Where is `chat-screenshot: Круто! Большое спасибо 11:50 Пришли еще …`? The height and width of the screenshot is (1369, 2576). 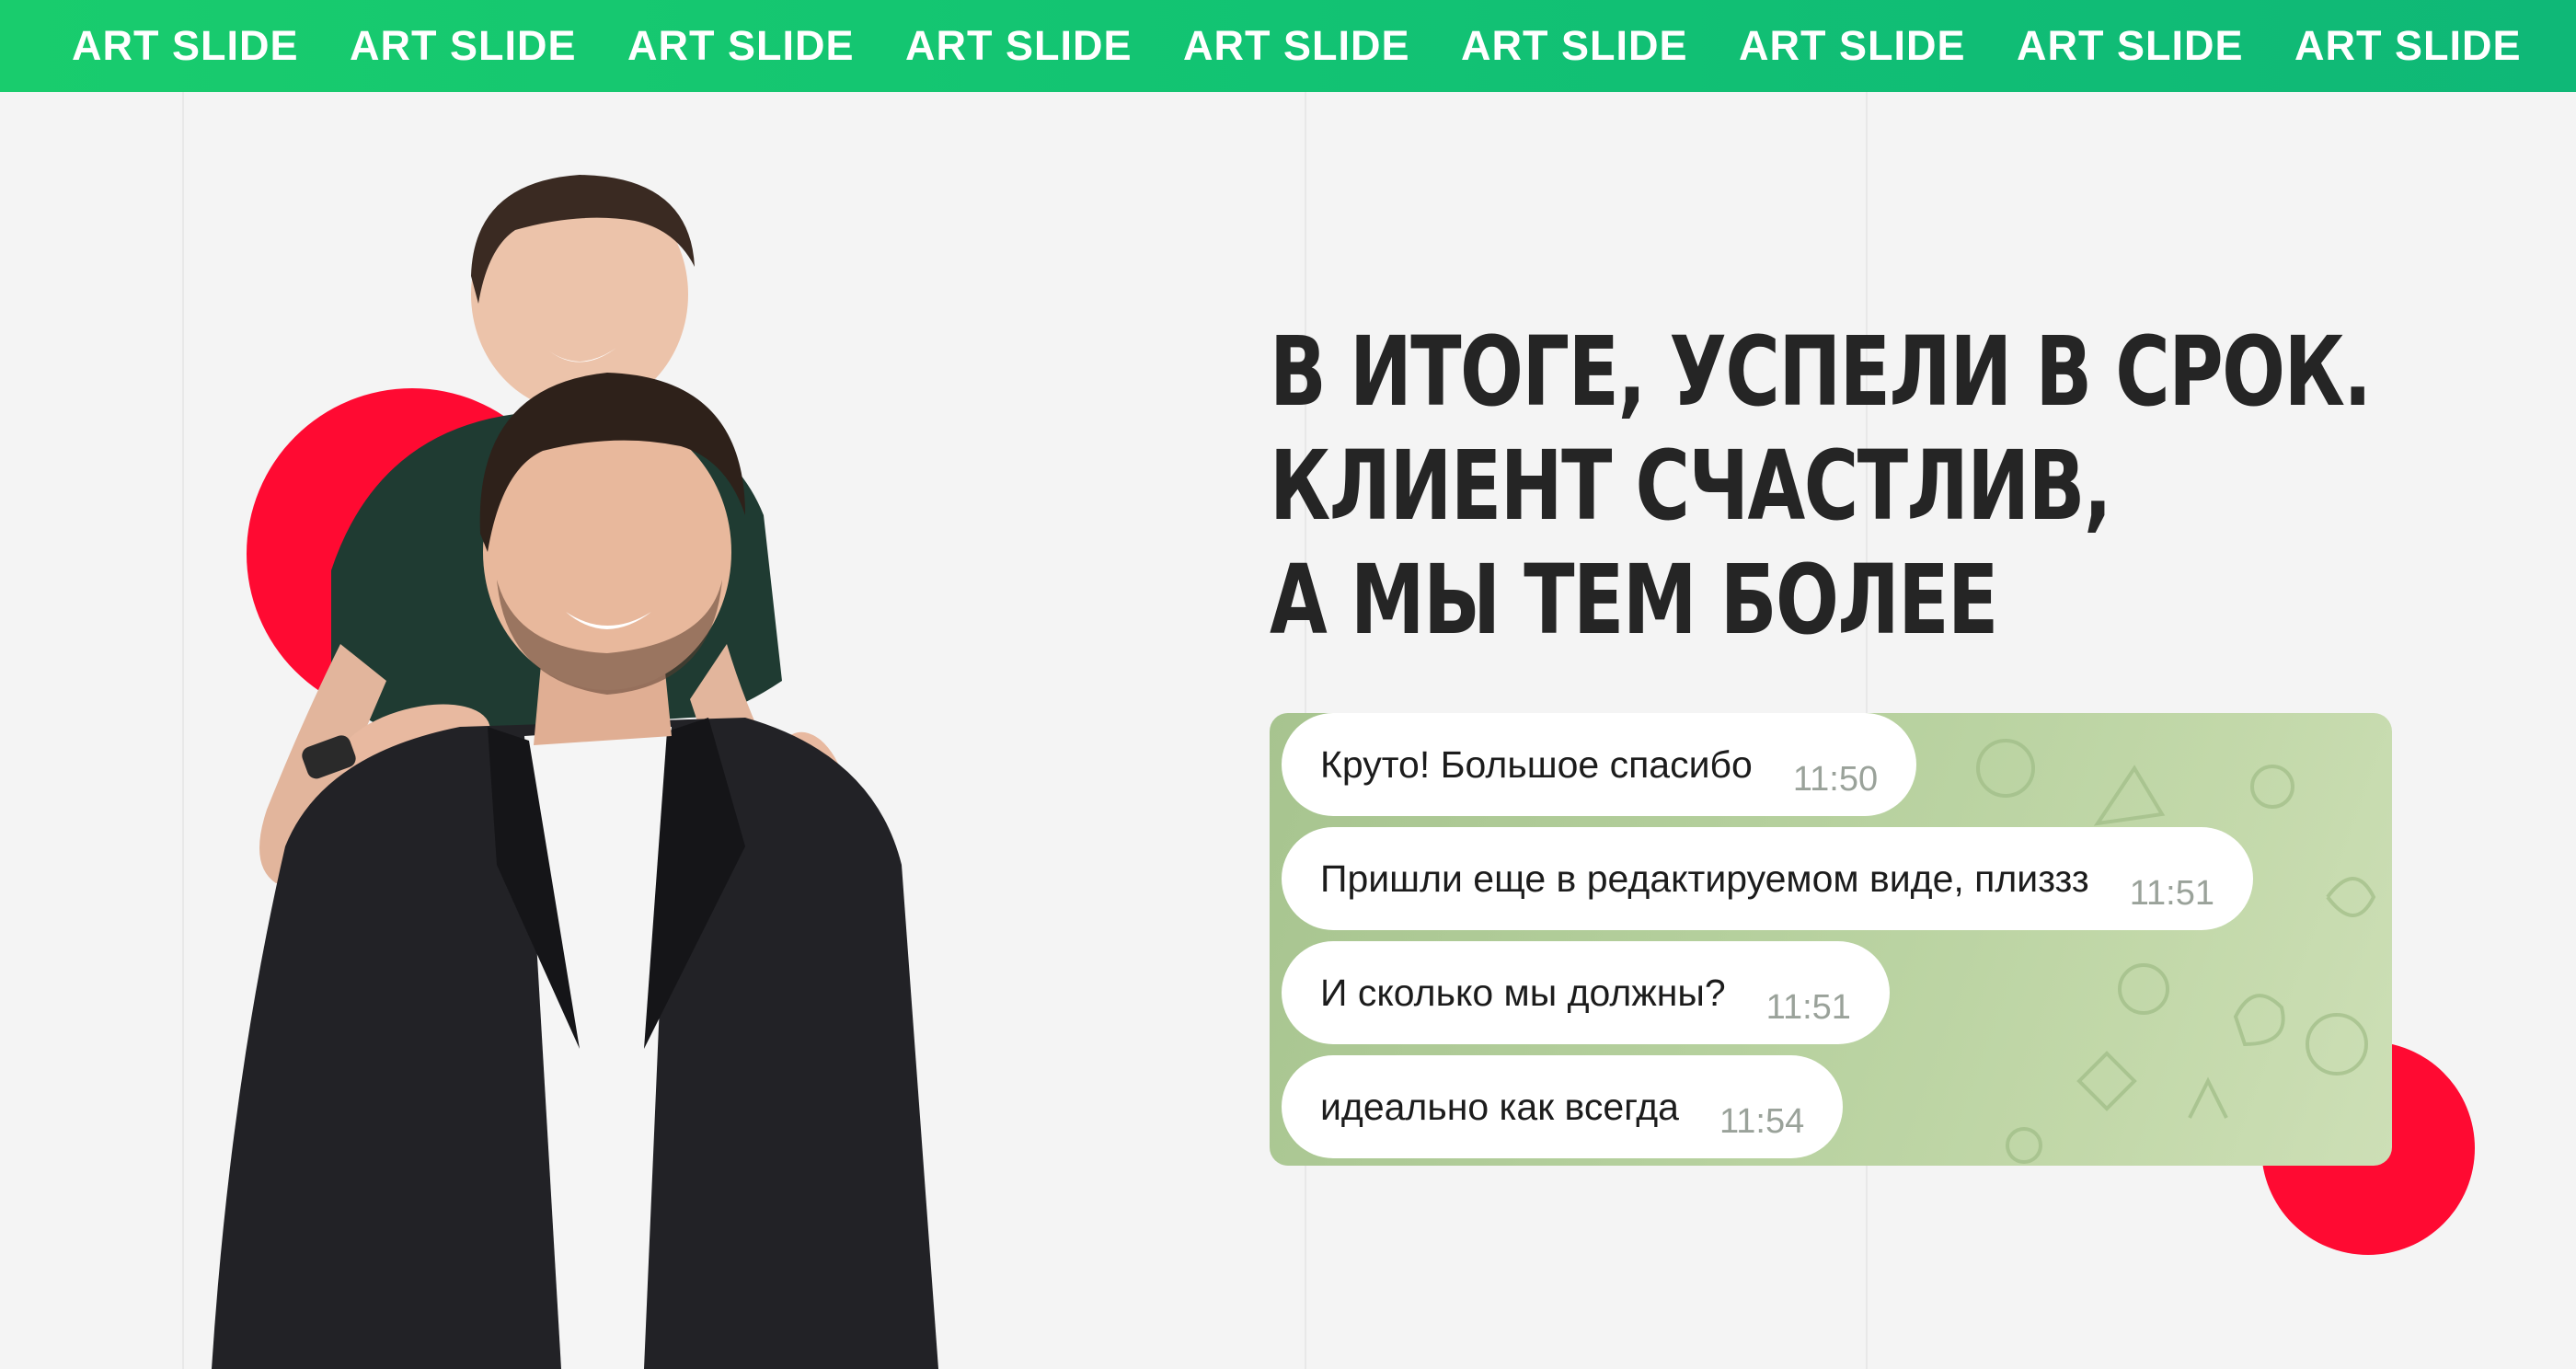
chat-screenshot: Круто! Большое спасибо 11:50 Пришли еще … is located at coordinates (1831, 940).